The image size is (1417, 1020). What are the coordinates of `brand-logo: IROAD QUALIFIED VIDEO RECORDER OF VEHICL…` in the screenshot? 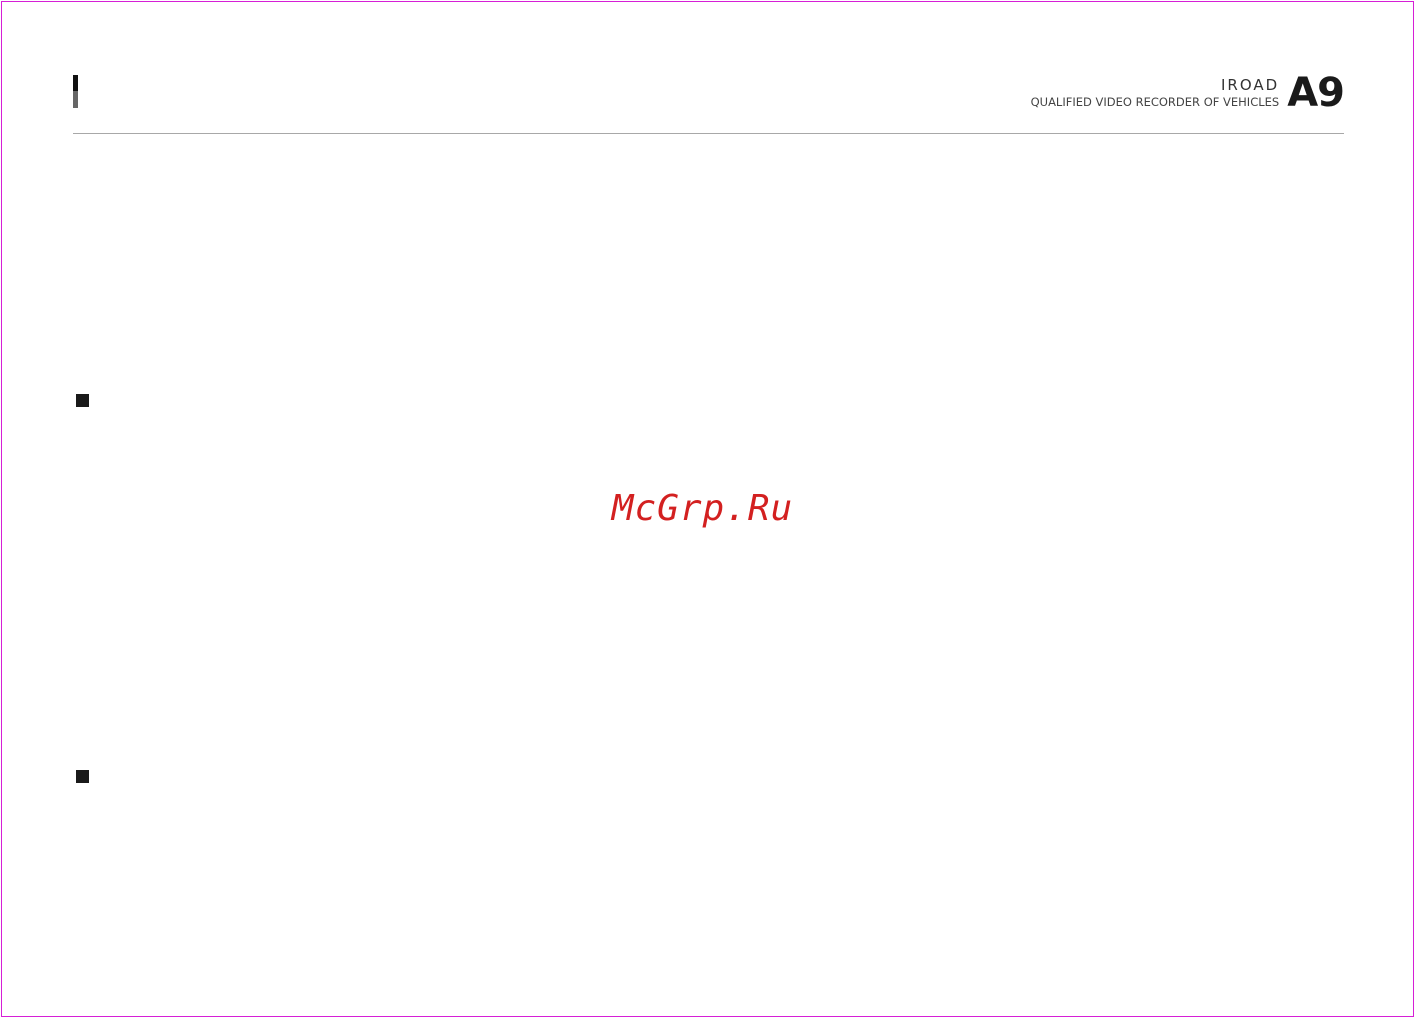 It's located at (1188, 93).